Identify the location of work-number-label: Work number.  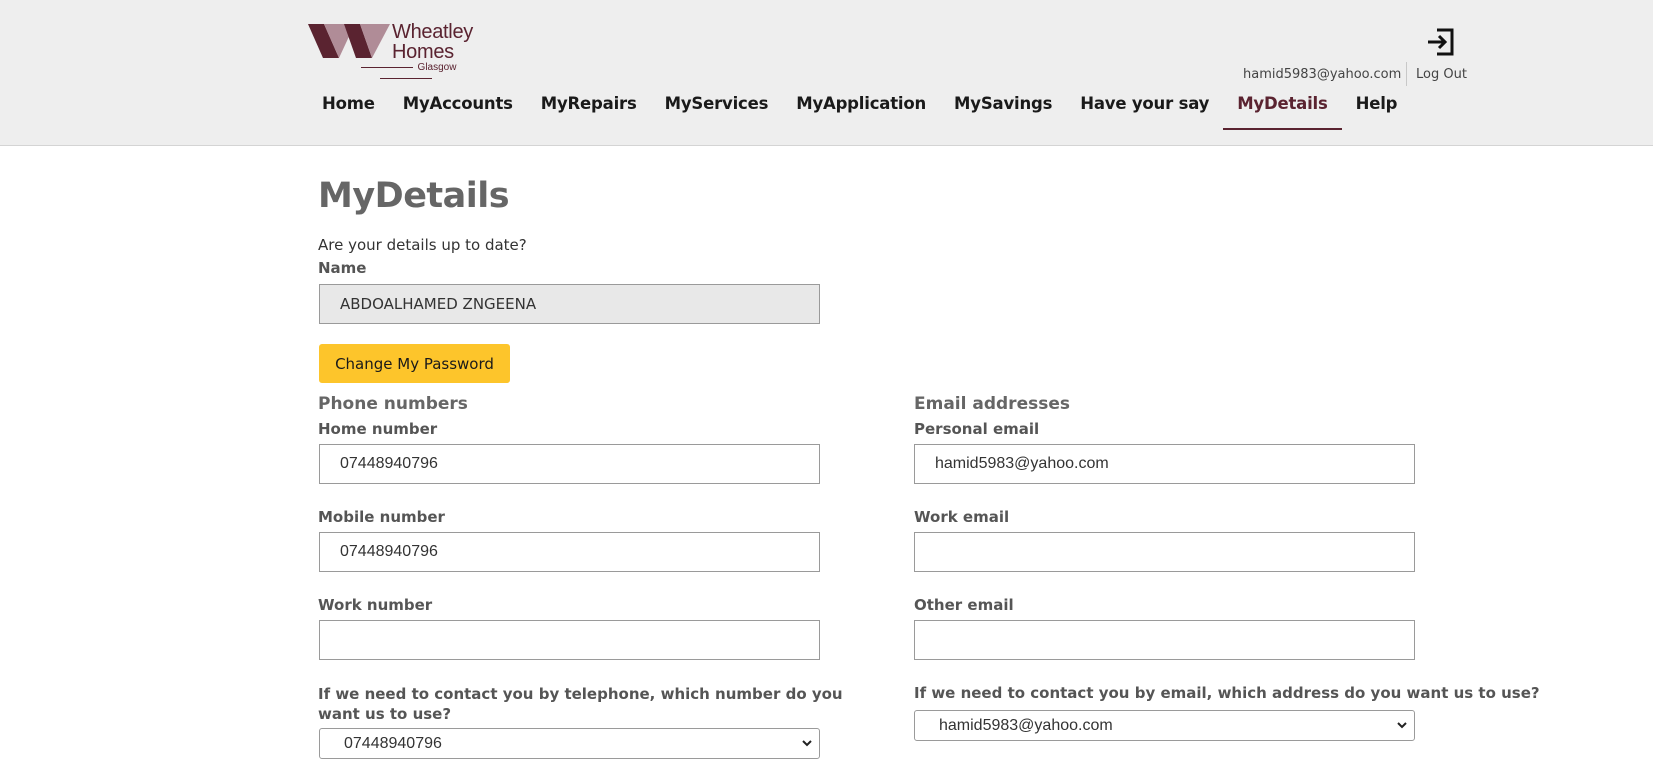
(375, 605).